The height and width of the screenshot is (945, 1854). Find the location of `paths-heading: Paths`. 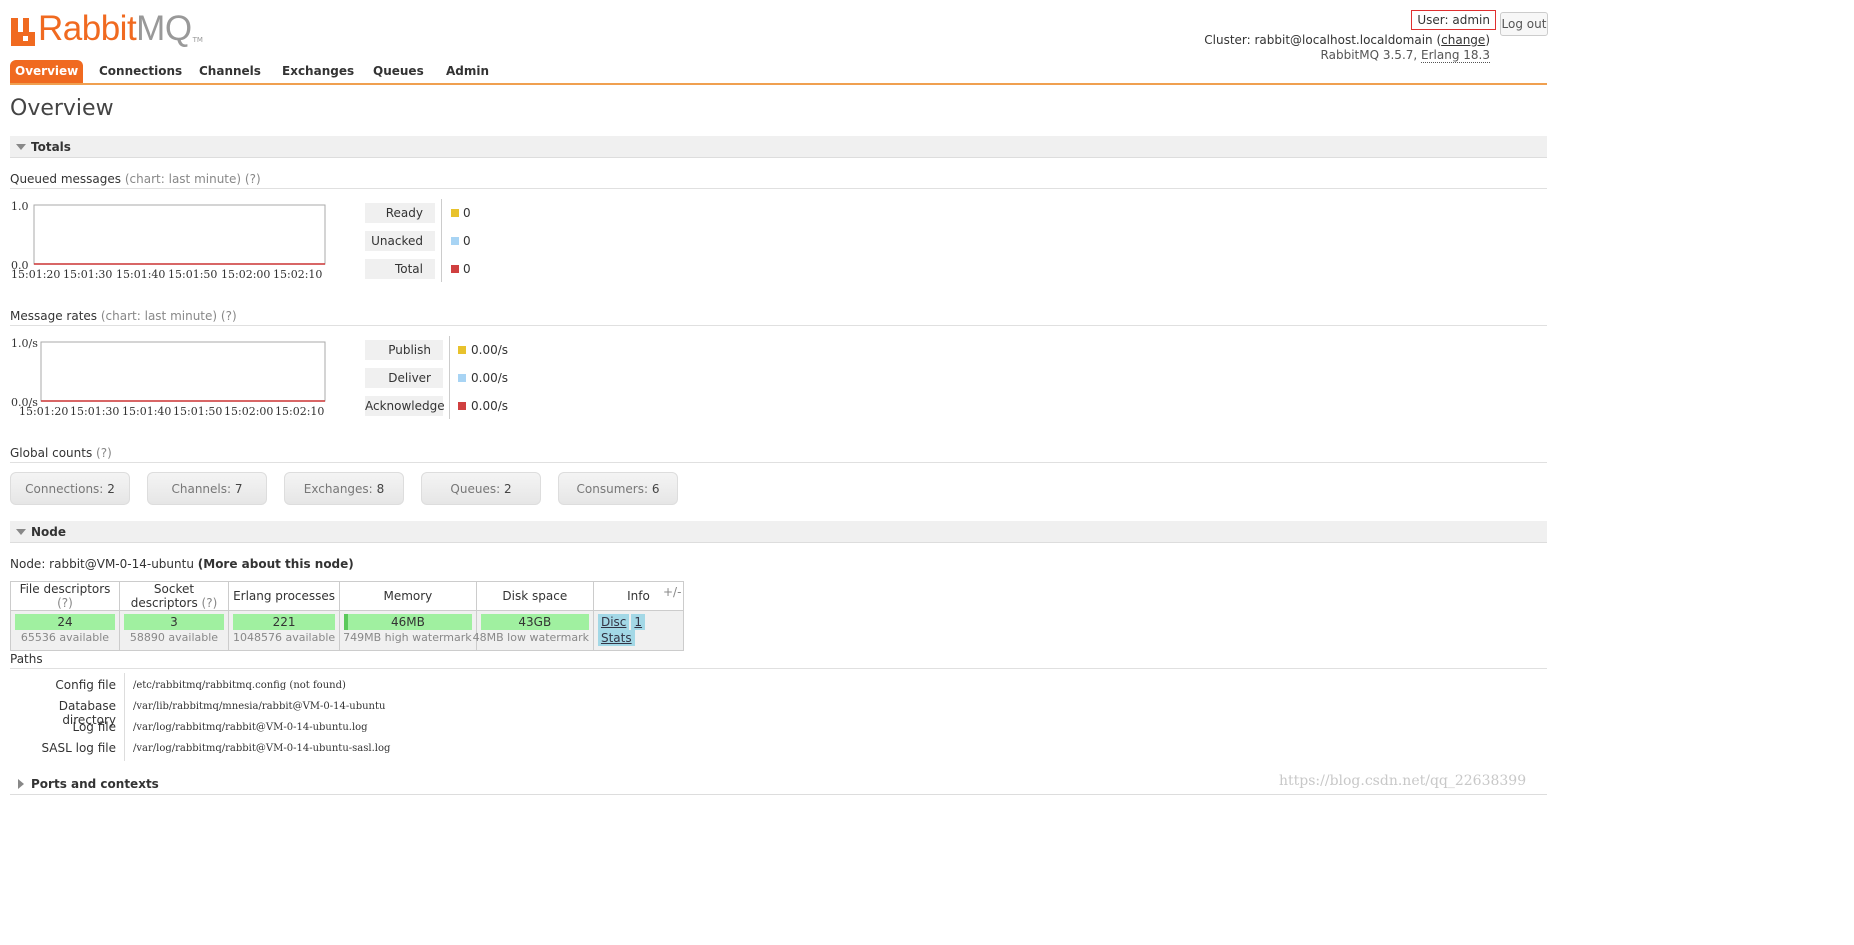

paths-heading: Paths is located at coordinates (778, 660).